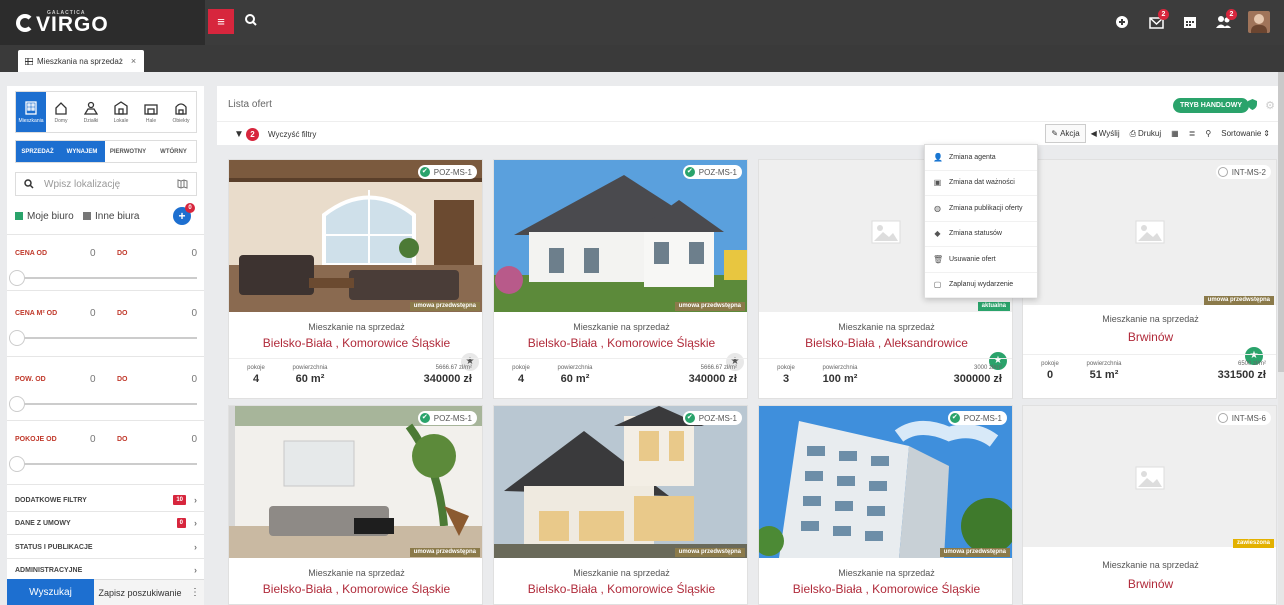 The height and width of the screenshot is (605, 1284). Describe the element at coordinates (81, 61) in the screenshot. I see `tab-mieszkania: Mieszkania na sprzedaż ×` at that location.